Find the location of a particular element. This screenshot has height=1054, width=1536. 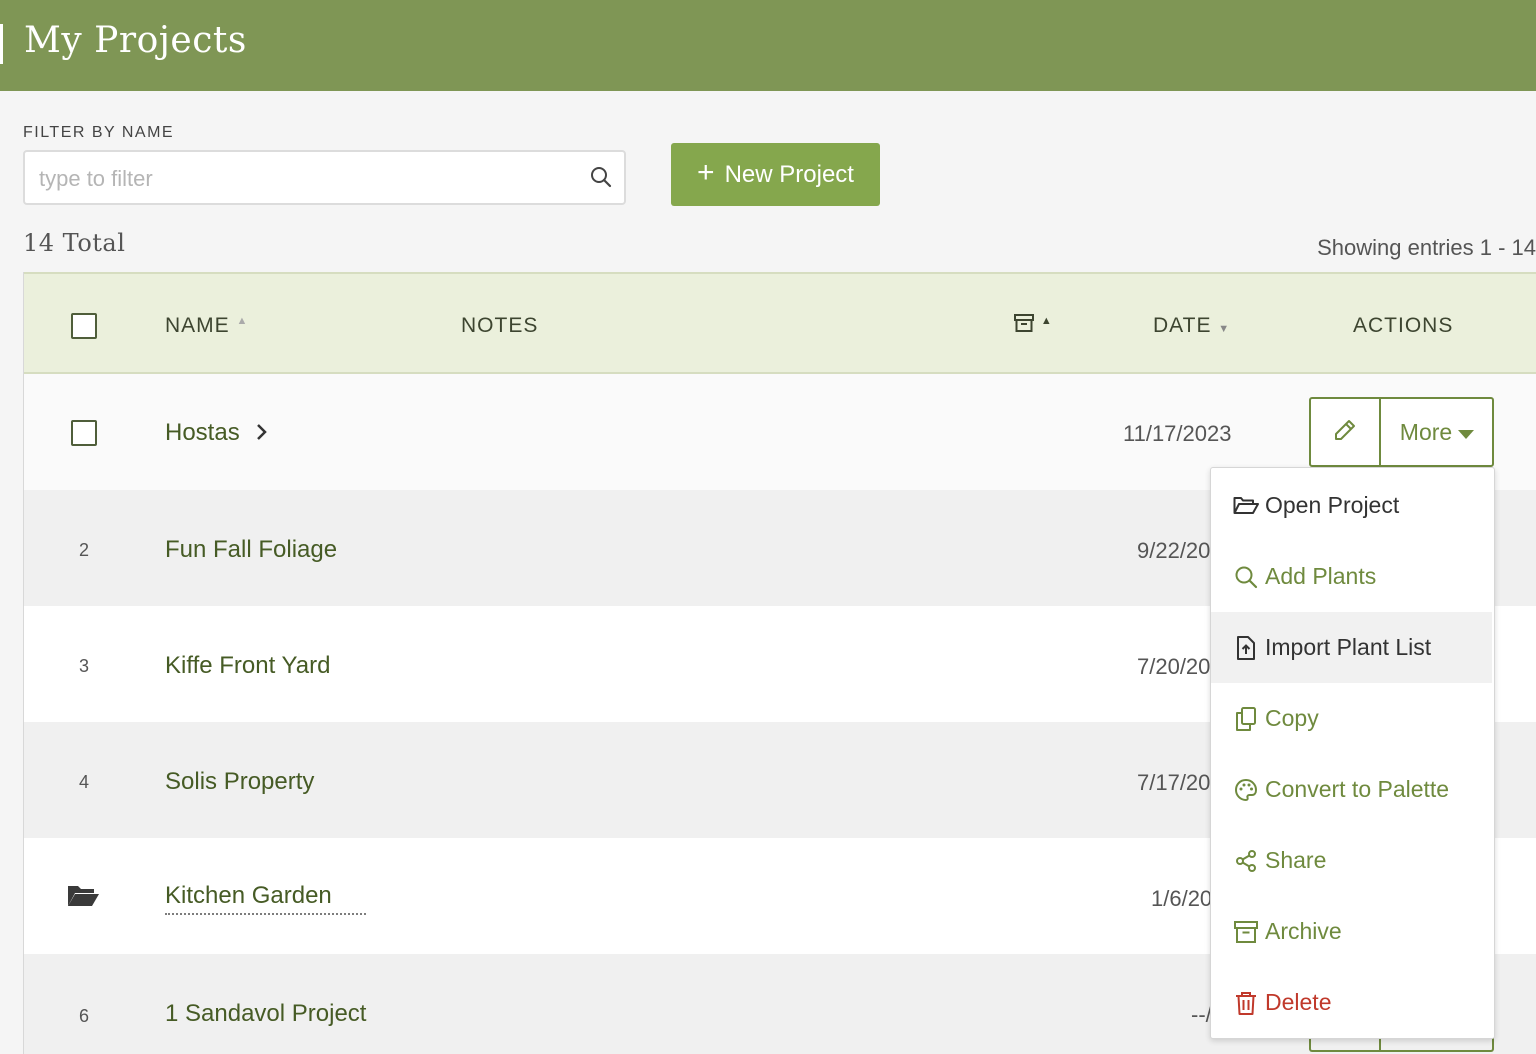

copy-icon is located at coordinates (1246, 718).